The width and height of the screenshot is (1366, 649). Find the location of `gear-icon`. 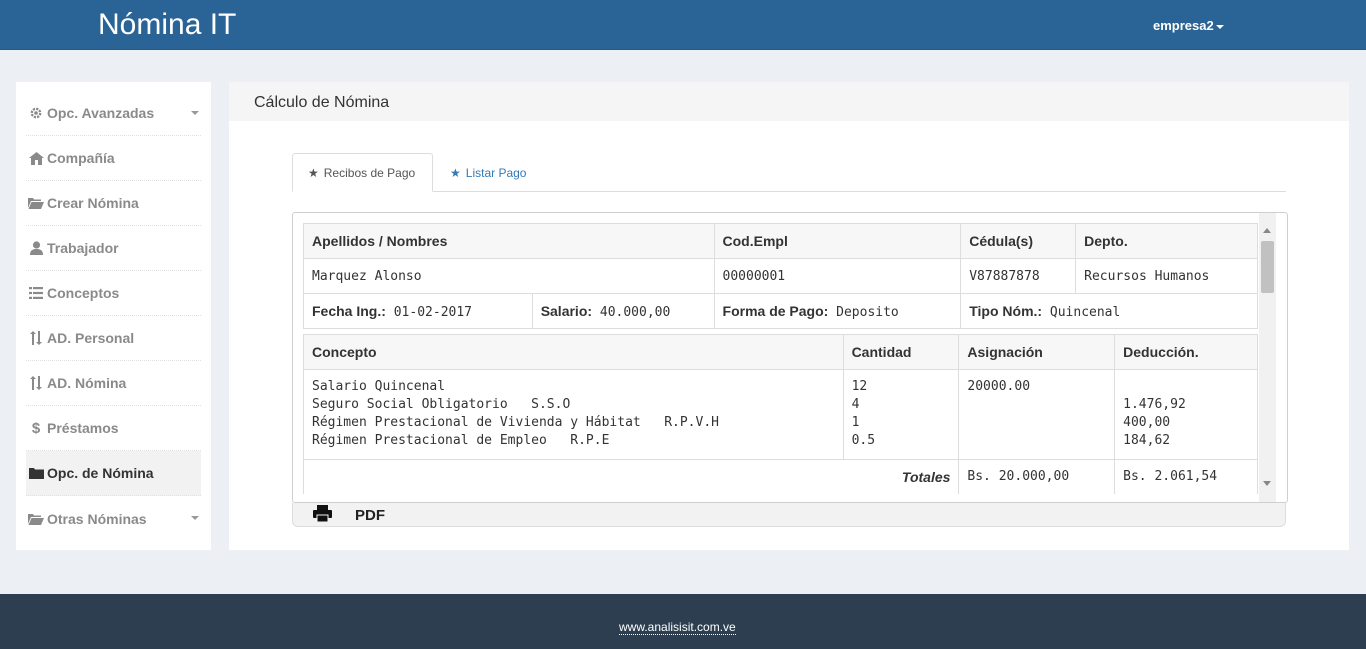

gear-icon is located at coordinates (36, 113).